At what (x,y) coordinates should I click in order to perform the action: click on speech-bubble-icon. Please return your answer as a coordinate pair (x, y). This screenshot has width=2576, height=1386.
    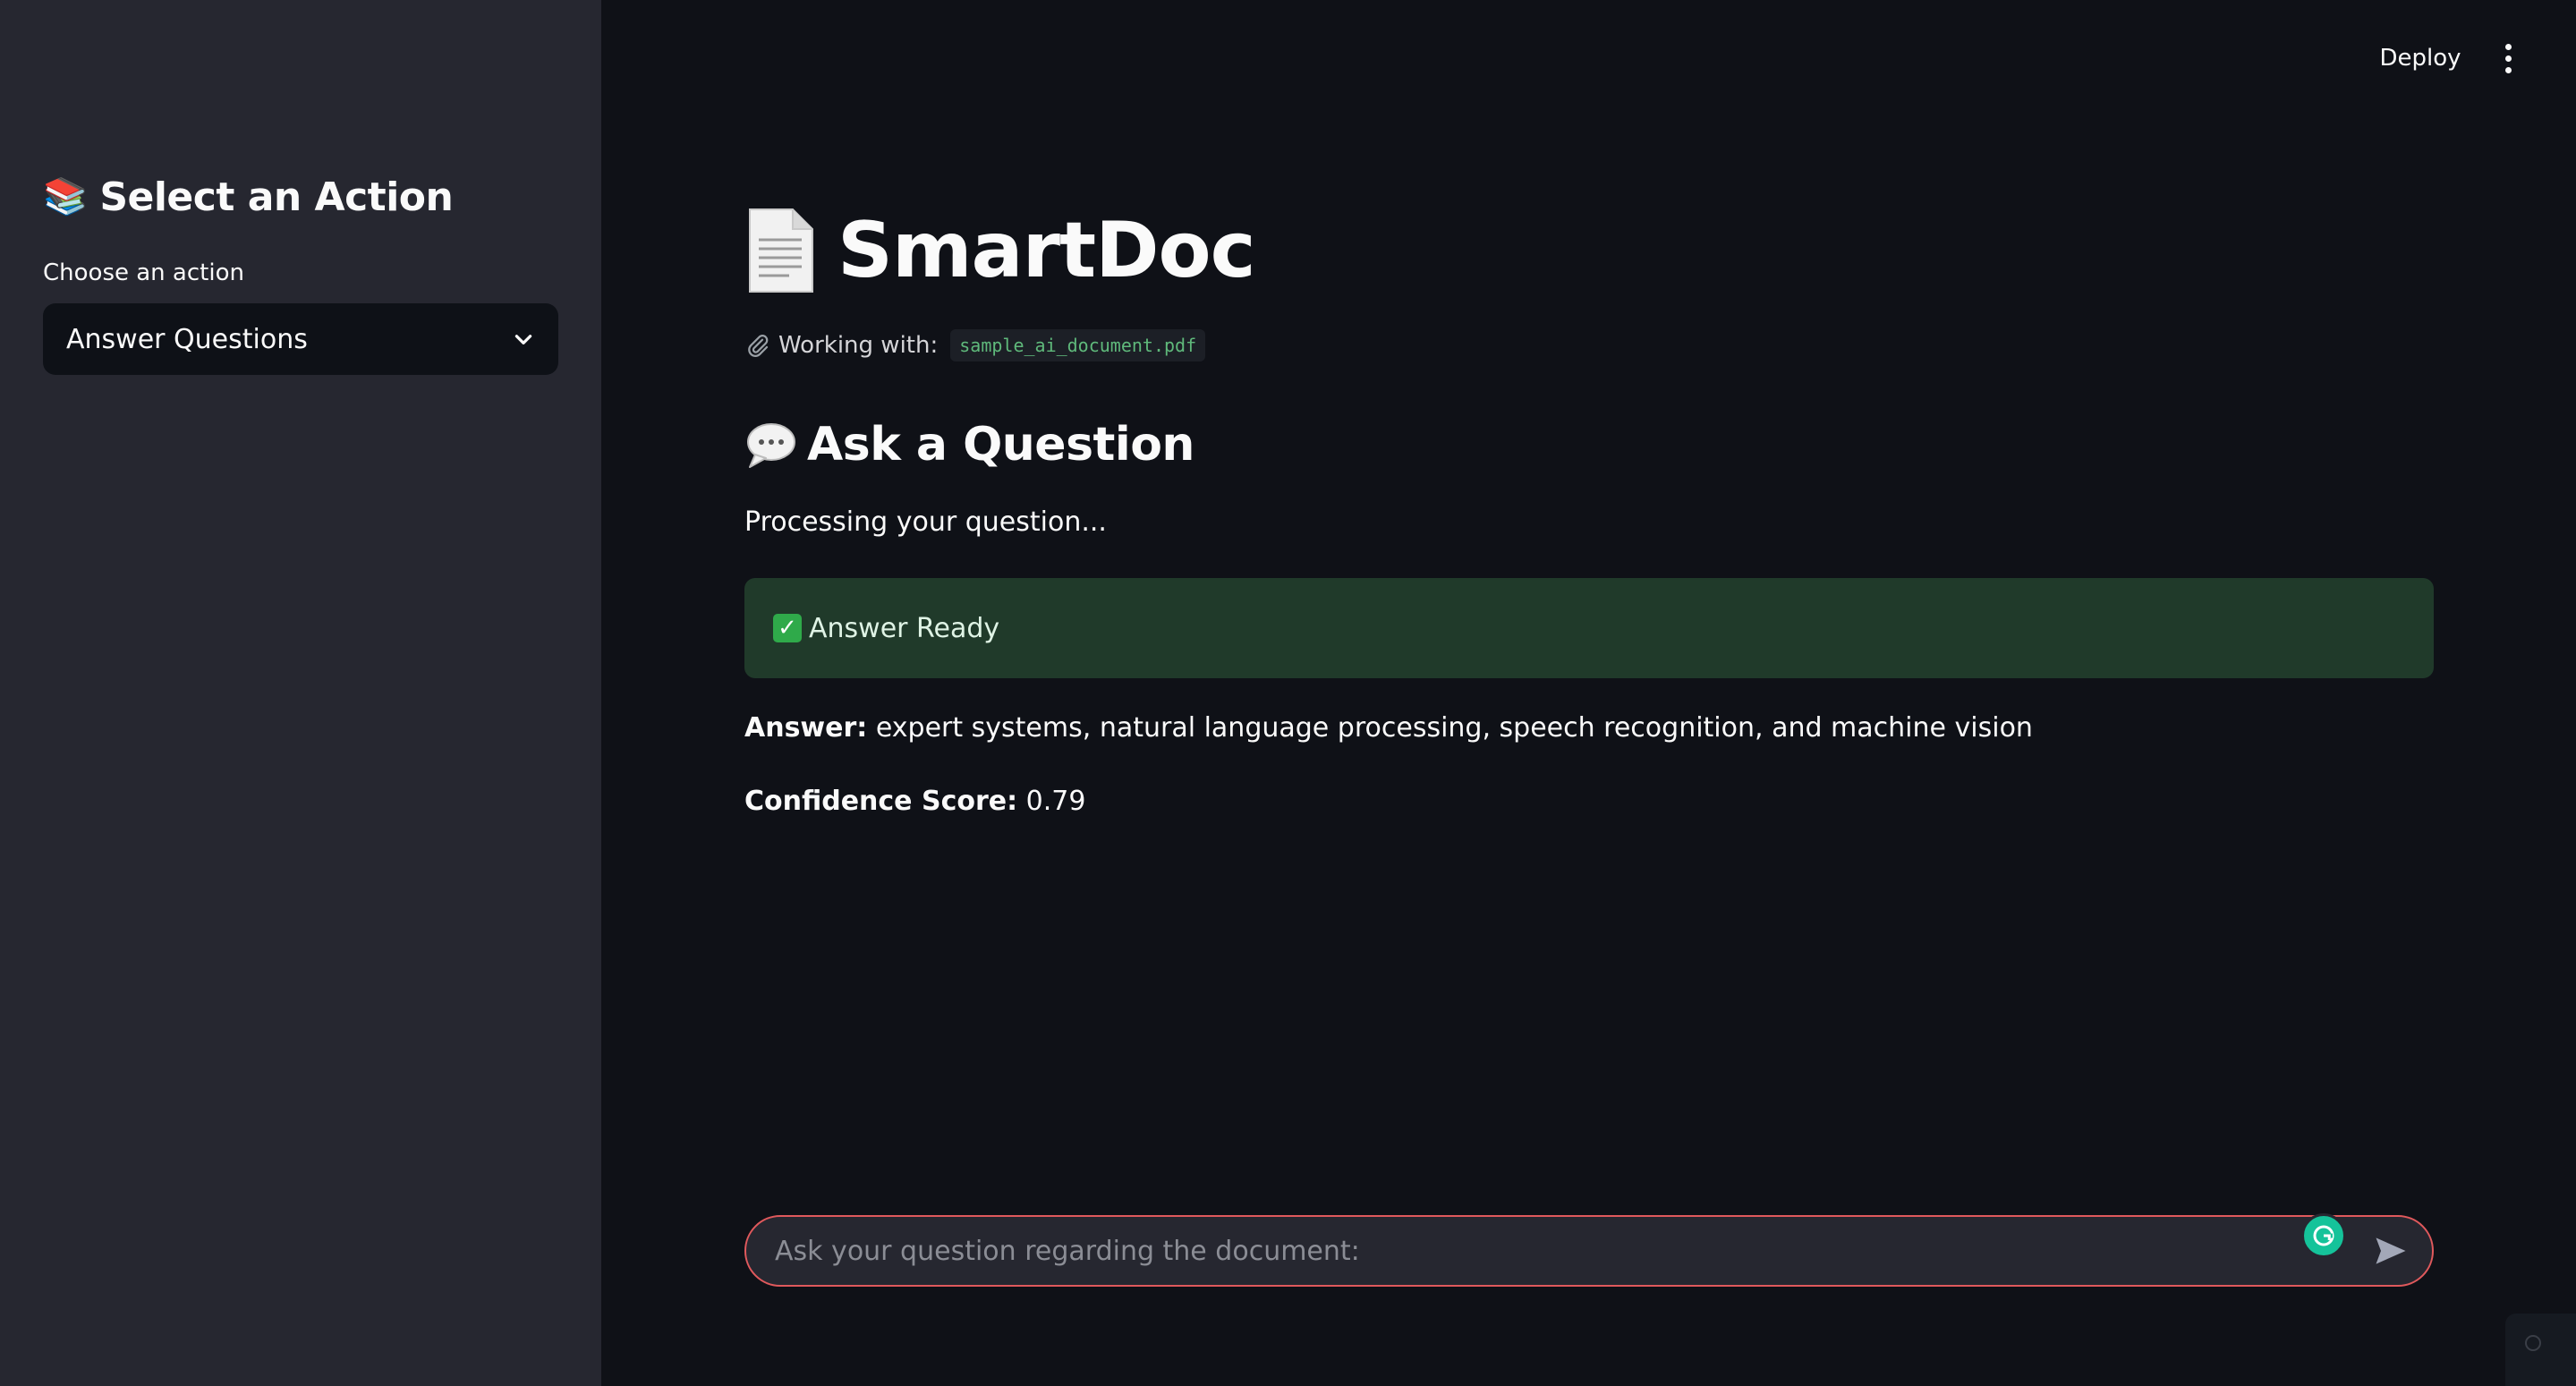
    Looking at the image, I should click on (771, 446).